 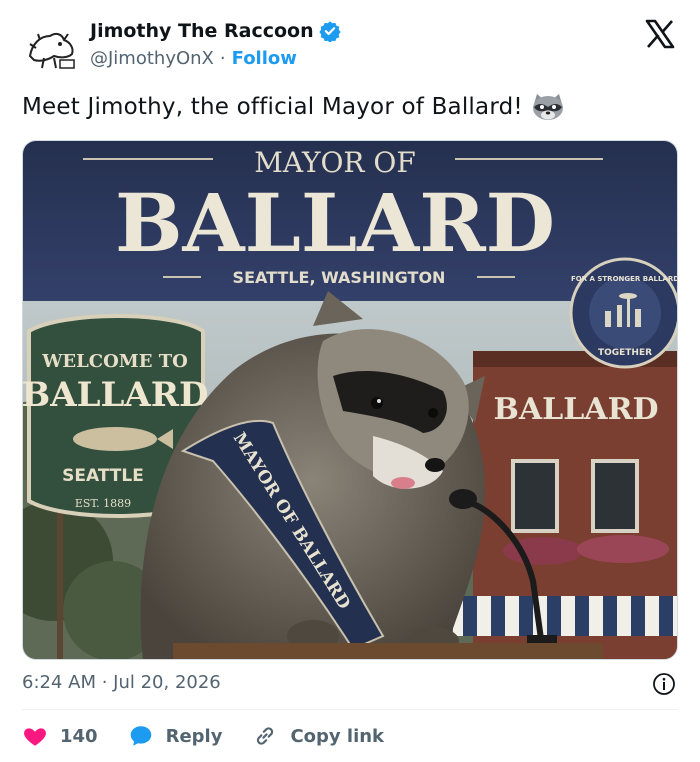 What do you see at coordinates (140, 736) in the screenshot?
I see `reply-bubble-icon` at bounding box center [140, 736].